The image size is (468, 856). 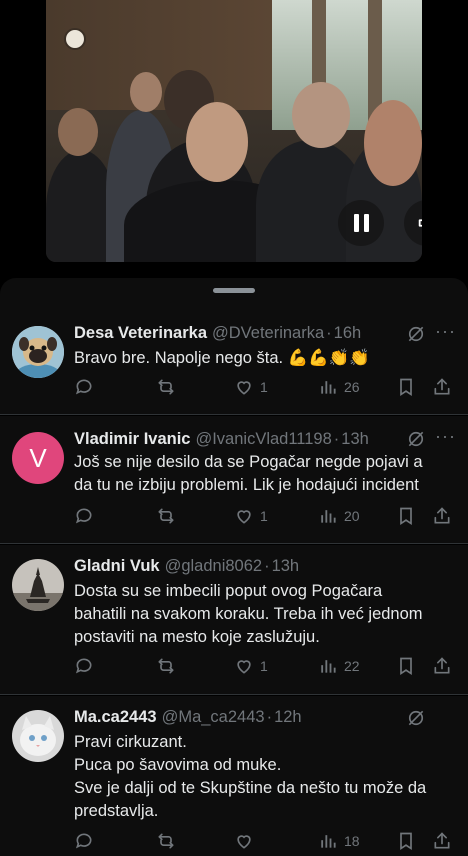 What do you see at coordinates (339, 841) in the screenshot?
I see `views-button: 18` at bounding box center [339, 841].